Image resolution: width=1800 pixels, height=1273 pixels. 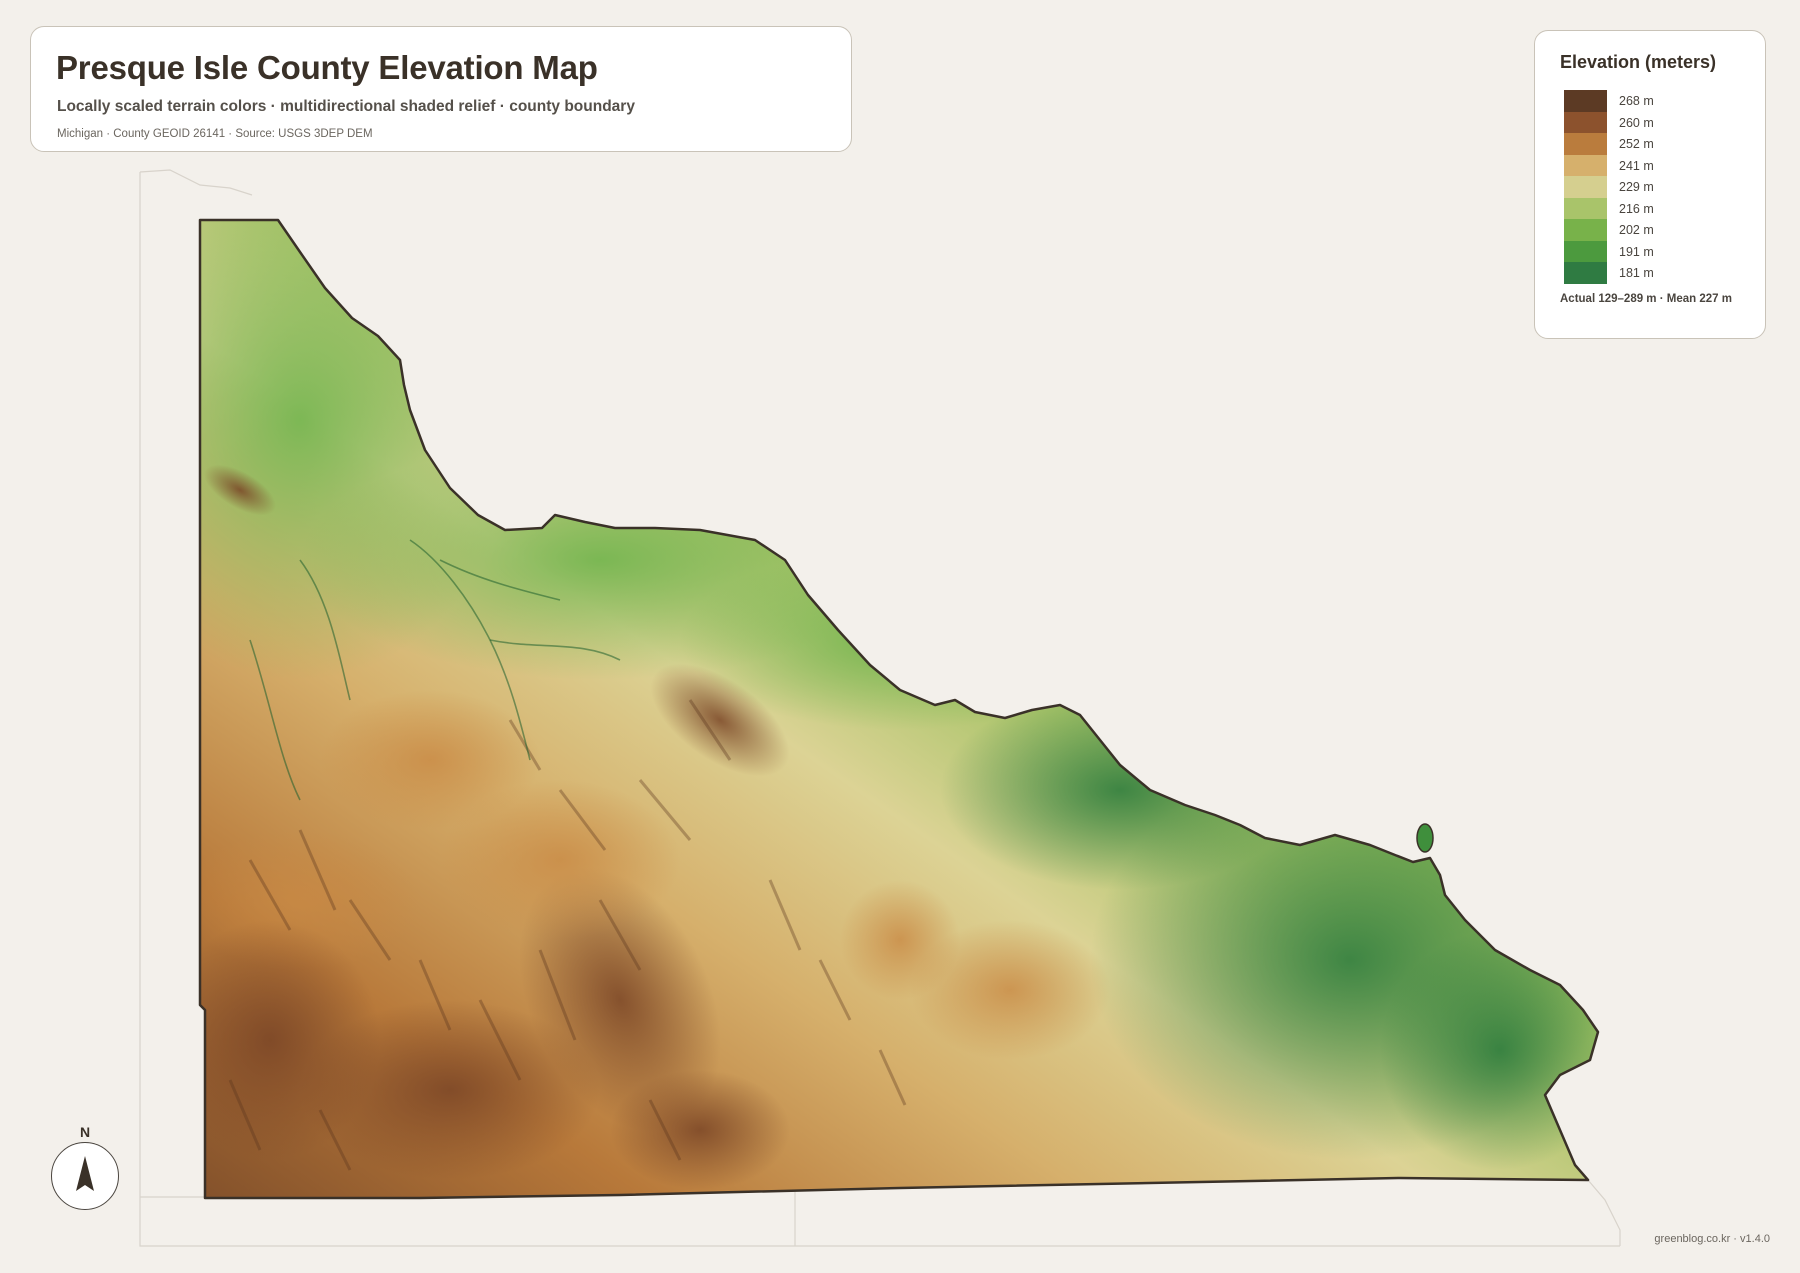 What do you see at coordinates (1636, 122) in the screenshot?
I see `legend-label: 260 m` at bounding box center [1636, 122].